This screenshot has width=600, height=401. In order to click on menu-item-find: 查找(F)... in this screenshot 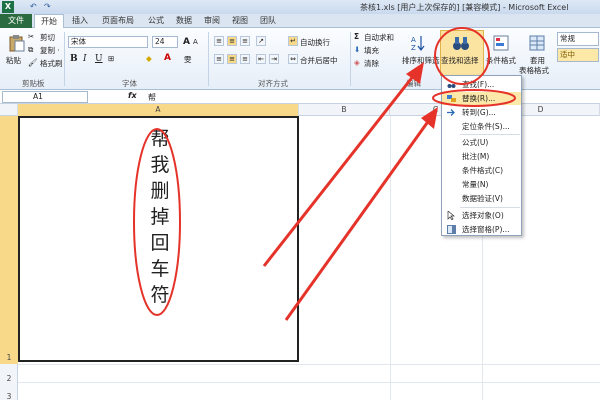, I will do `click(481, 84)`.